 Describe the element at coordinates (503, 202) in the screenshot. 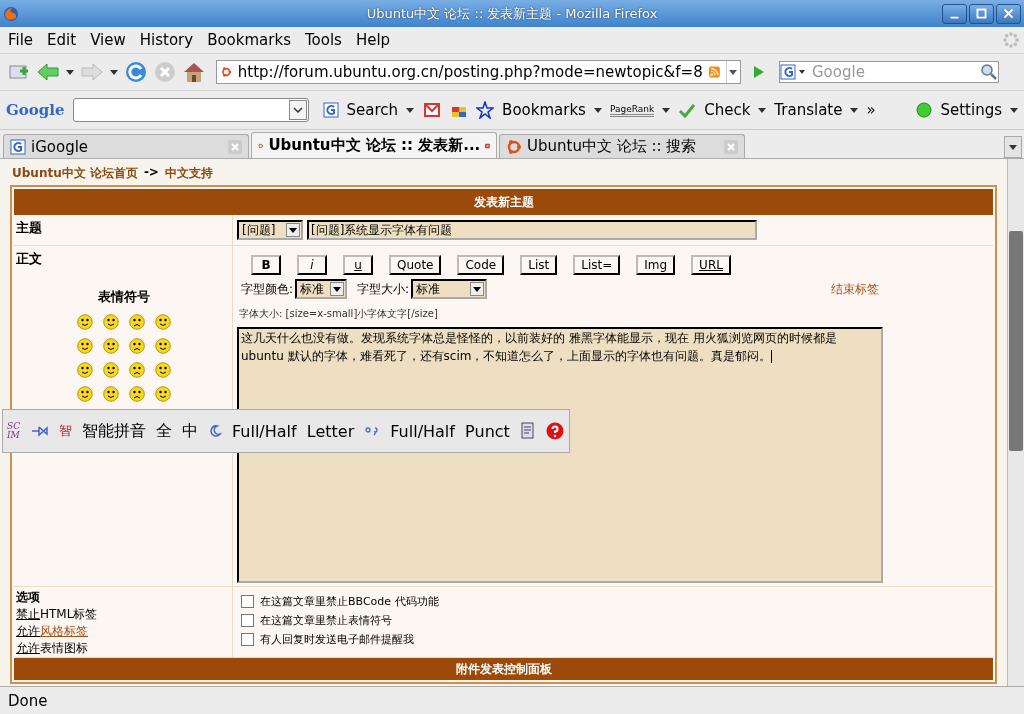

I see `table-header: 发表新主题` at that location.